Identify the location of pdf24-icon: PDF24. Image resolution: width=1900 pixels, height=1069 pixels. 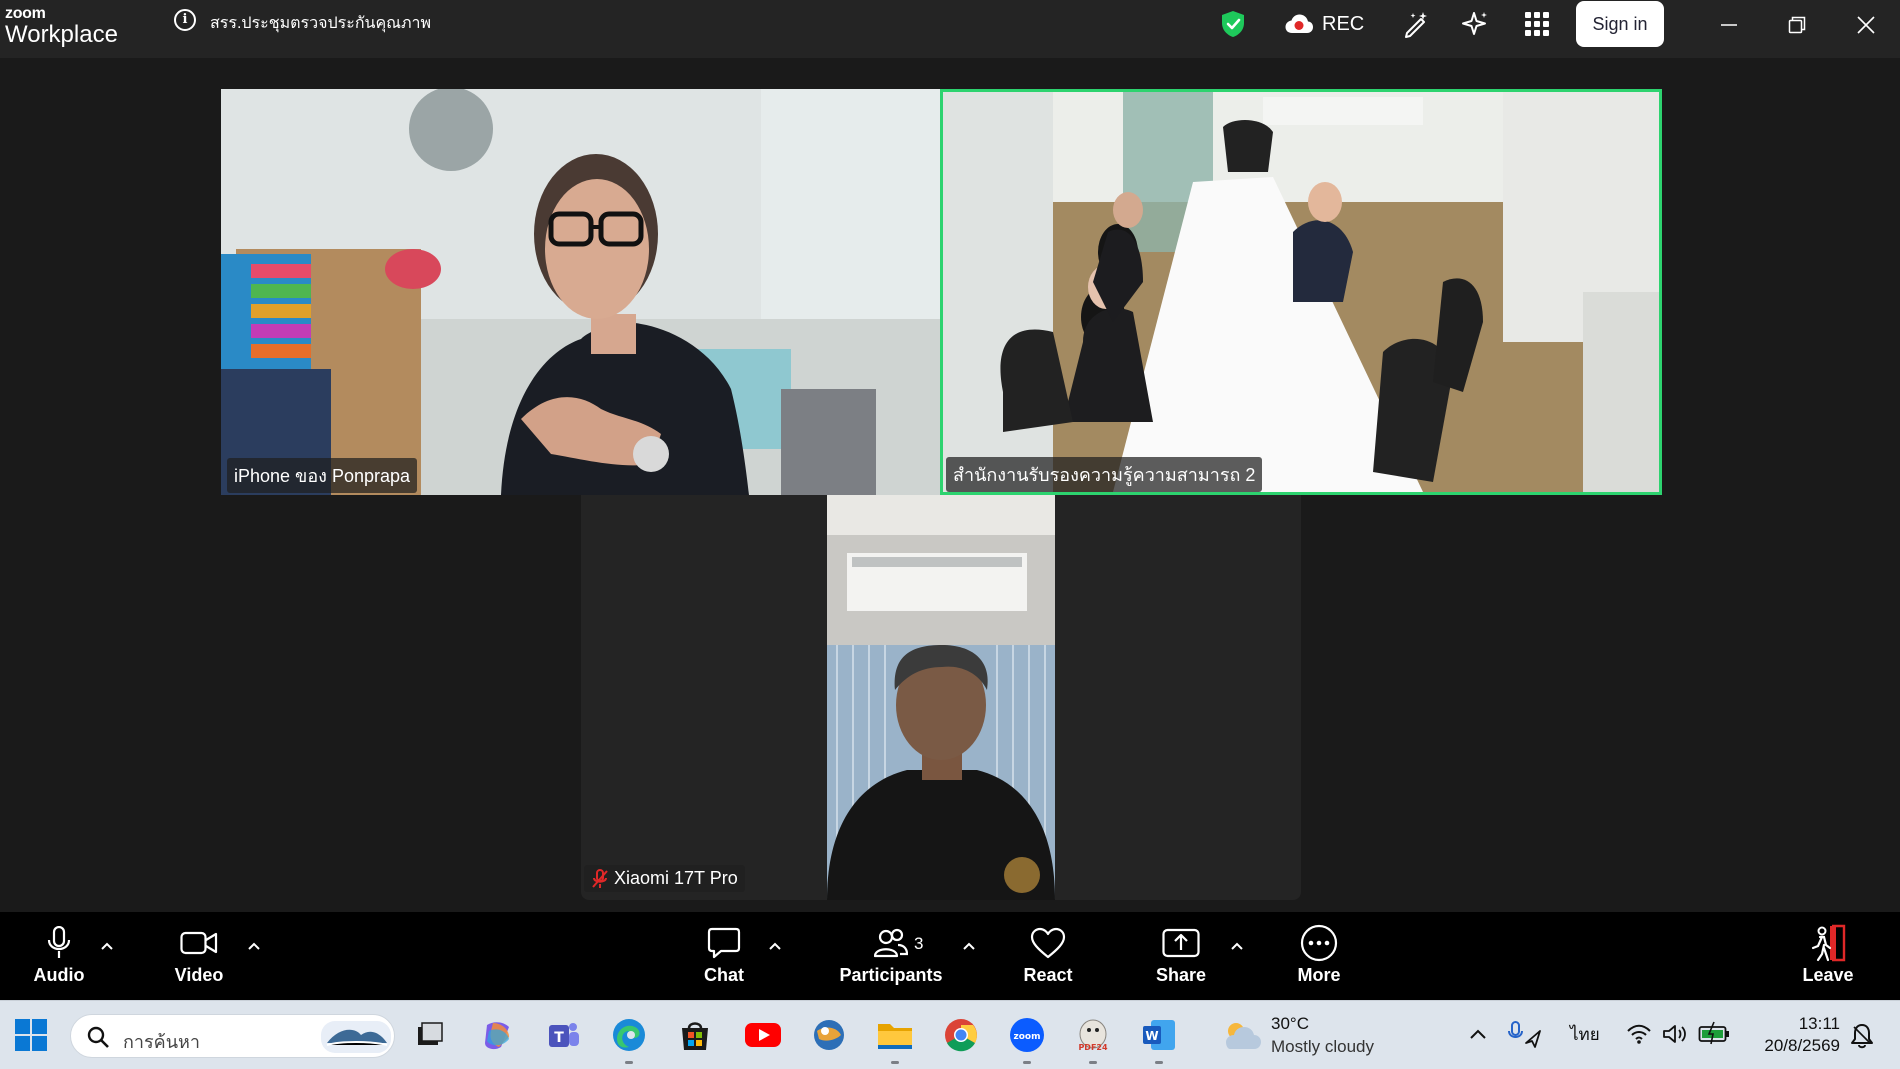
(1093, 1039).